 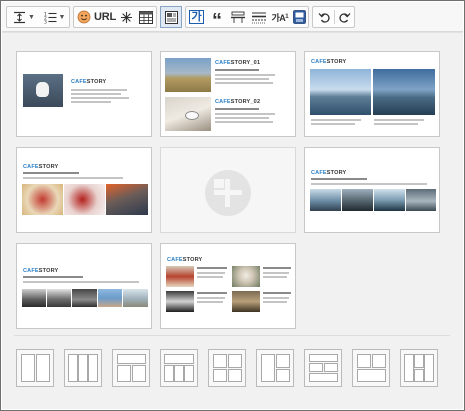 I want to click on emoticon-icon, so click(x=84, y=17).